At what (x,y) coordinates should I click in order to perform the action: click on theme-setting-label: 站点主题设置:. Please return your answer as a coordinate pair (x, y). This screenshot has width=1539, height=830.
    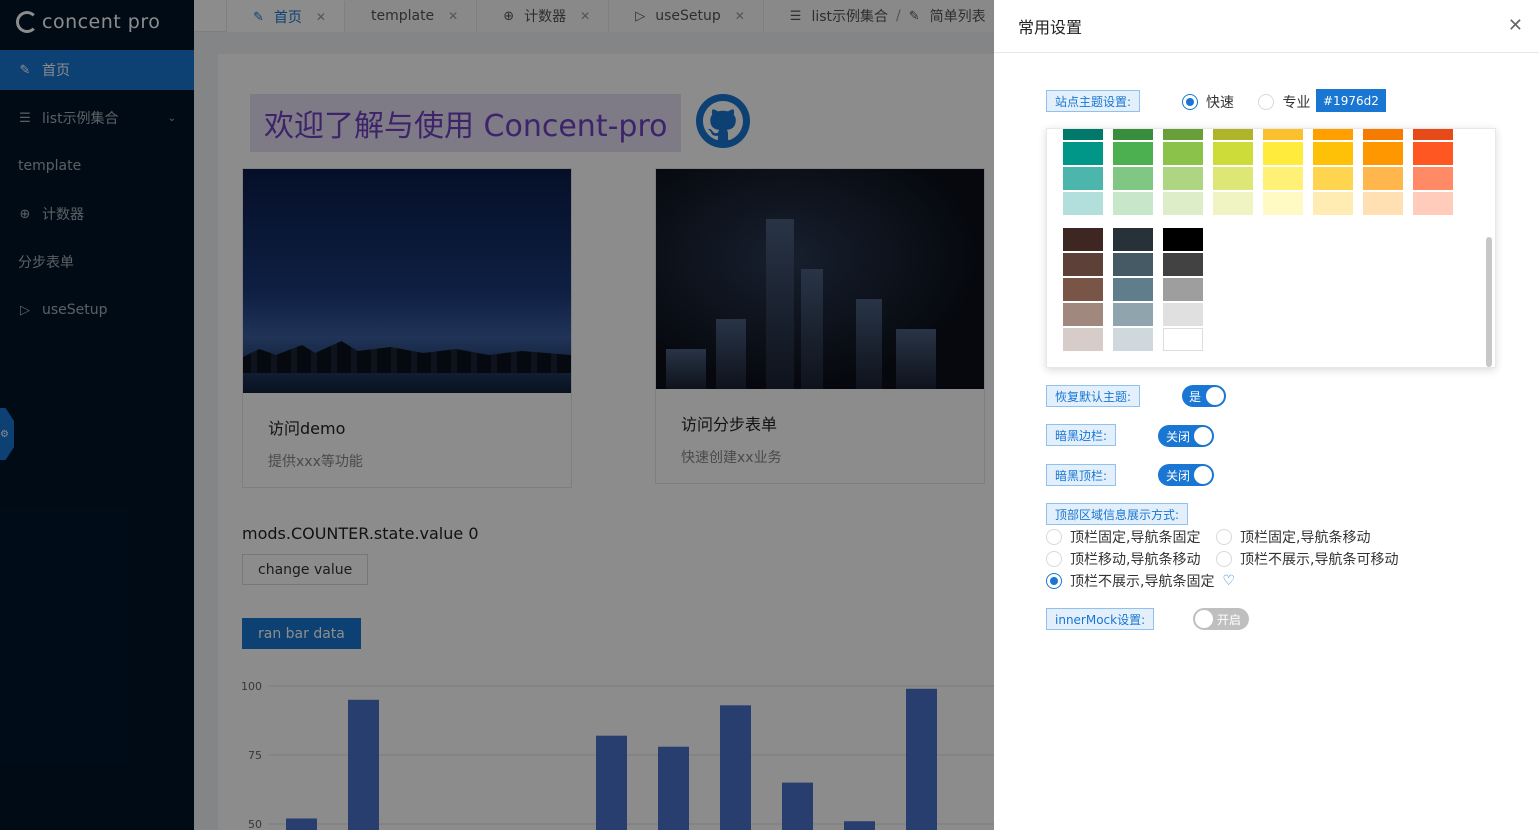
    Looking at the image, I should click on (1093, 101).